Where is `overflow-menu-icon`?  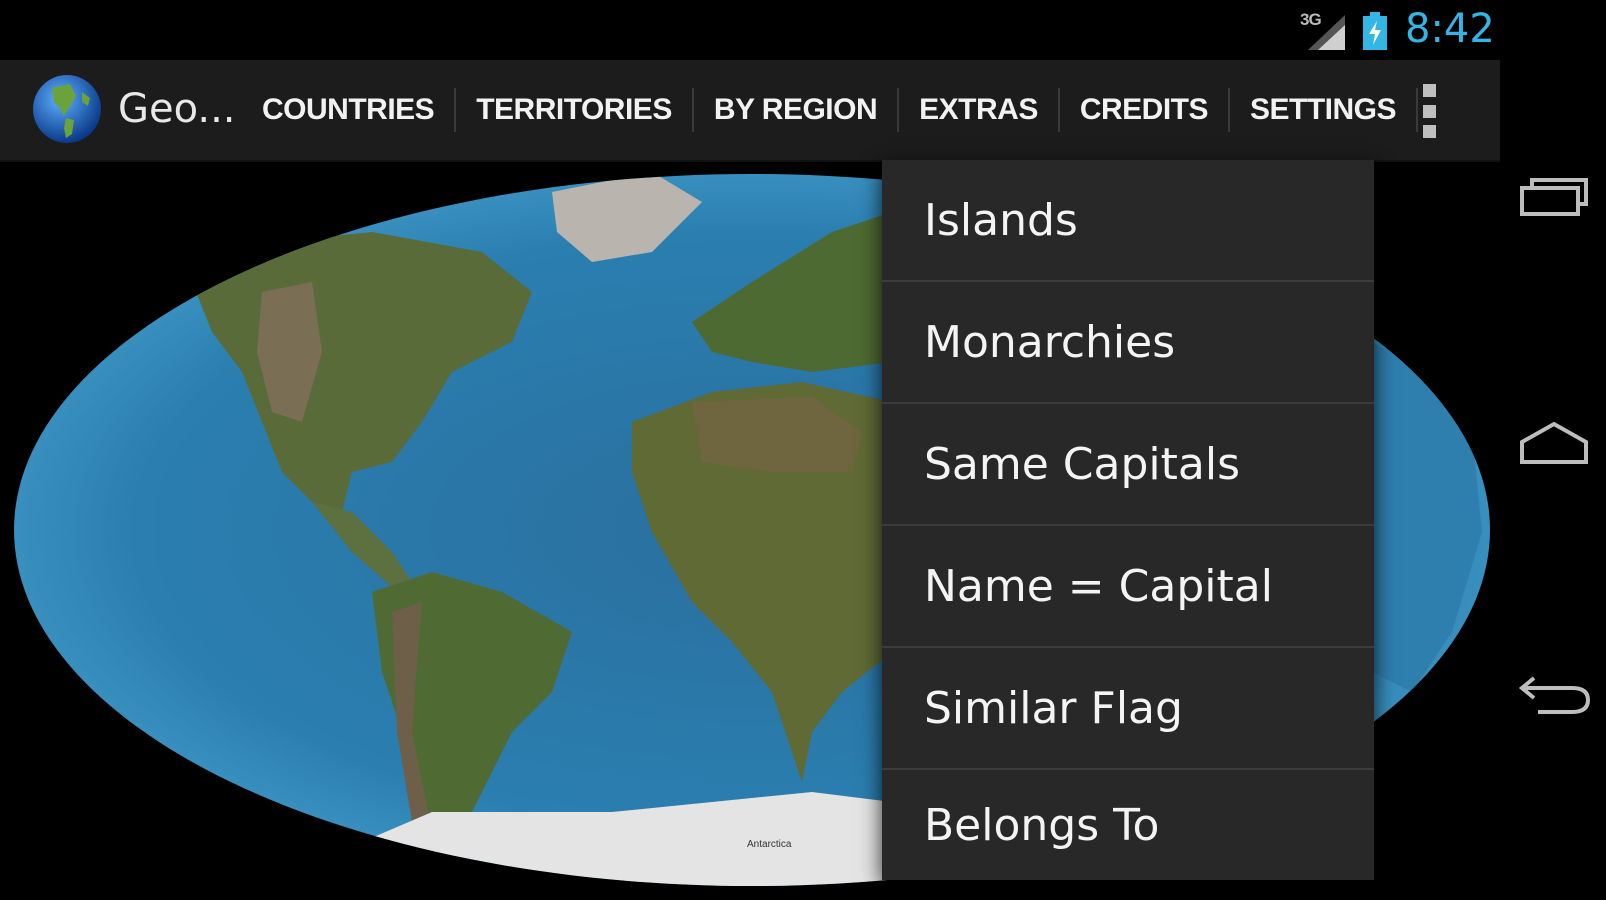 overflow-menu-icon is located at coordinates (1429, 111).